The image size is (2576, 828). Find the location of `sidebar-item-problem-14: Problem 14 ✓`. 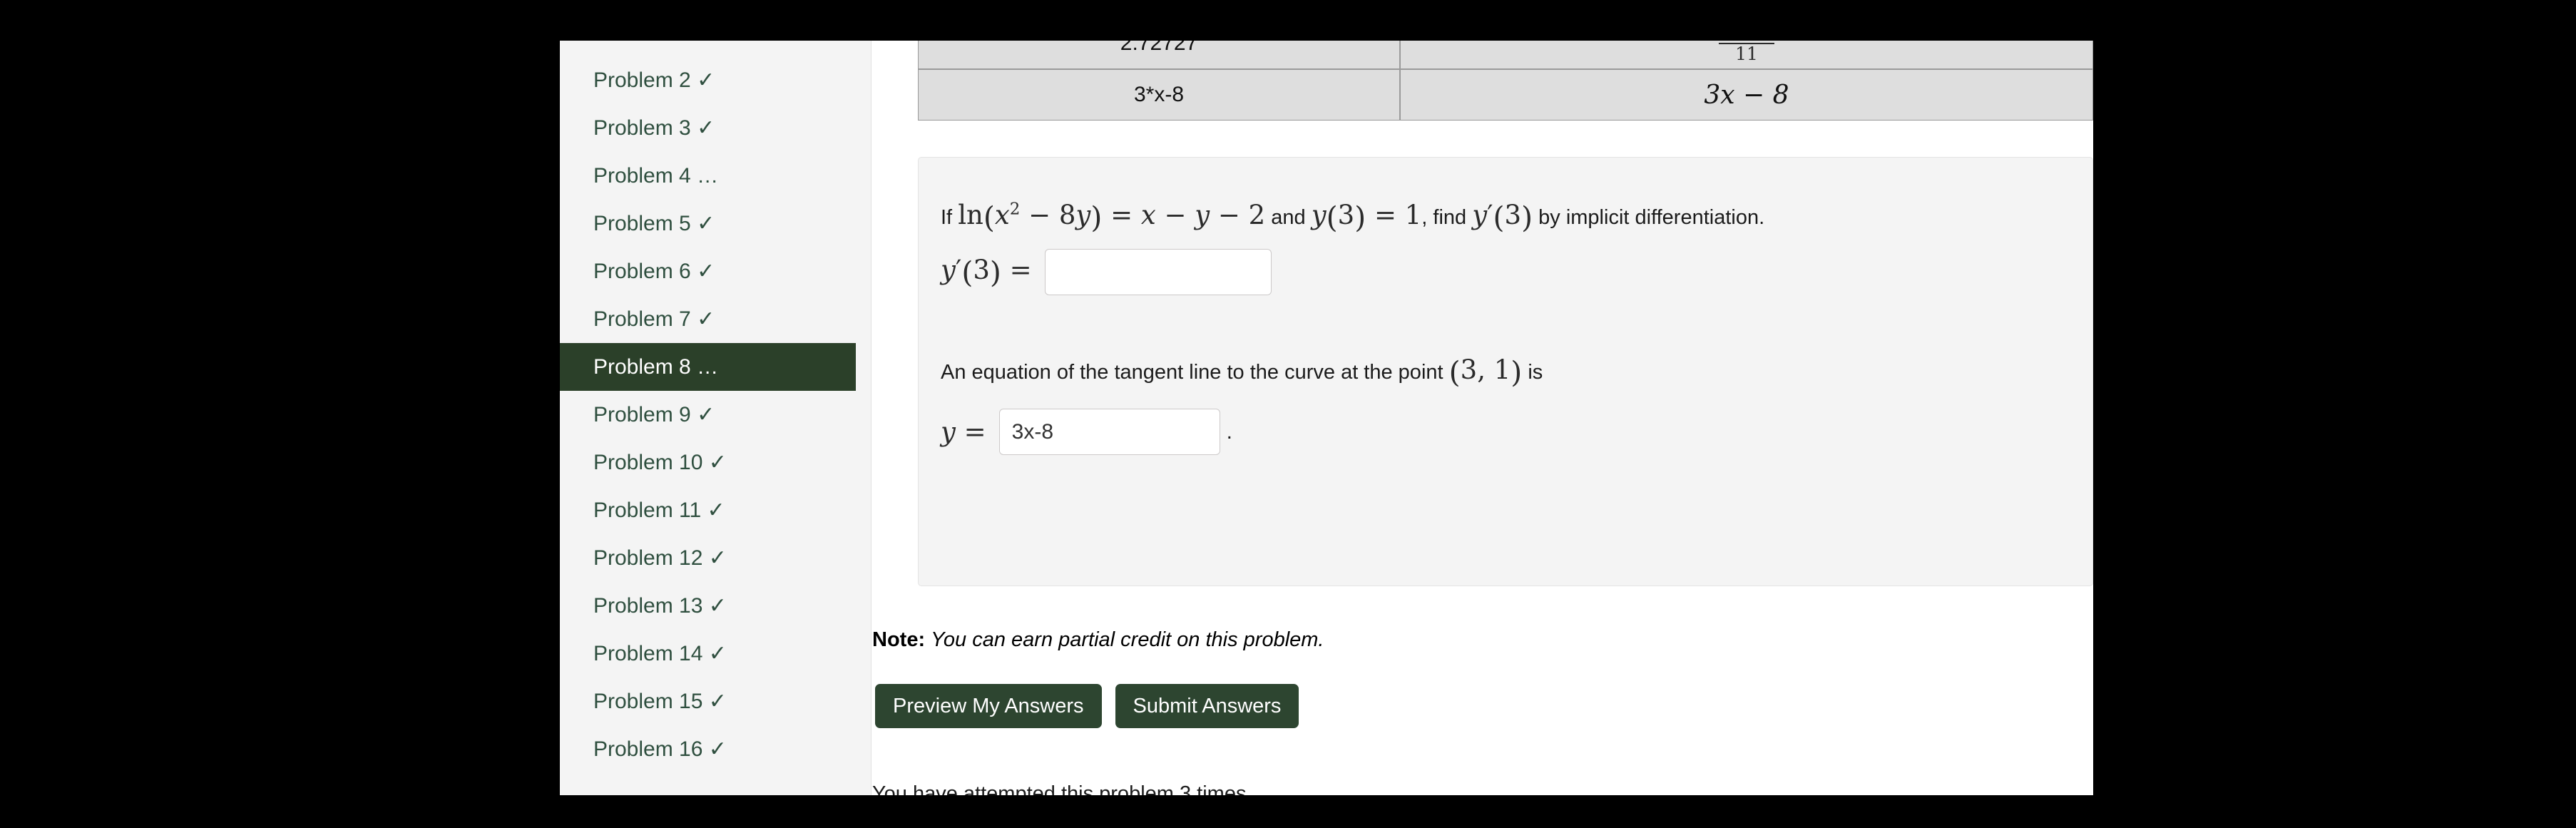

sidebar-item-problem-14: Problem 14 ✓ is located at coordinates (716, 654).